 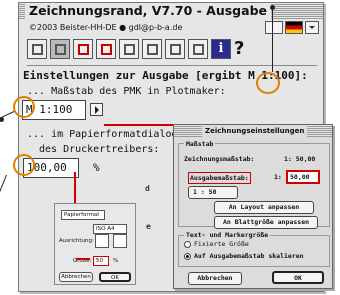 What do you see at coordinates (148, 226) in the screenshot?
I see `background-window-text: e` at bounding box center [148, 226].